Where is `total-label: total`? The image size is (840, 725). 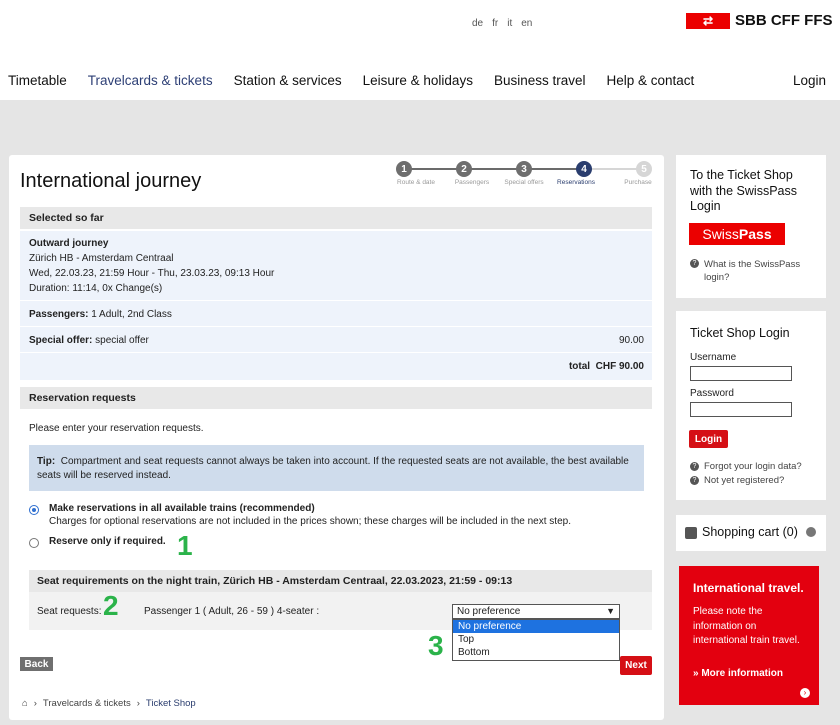 total-label: total is located at coordinates (579, 366).